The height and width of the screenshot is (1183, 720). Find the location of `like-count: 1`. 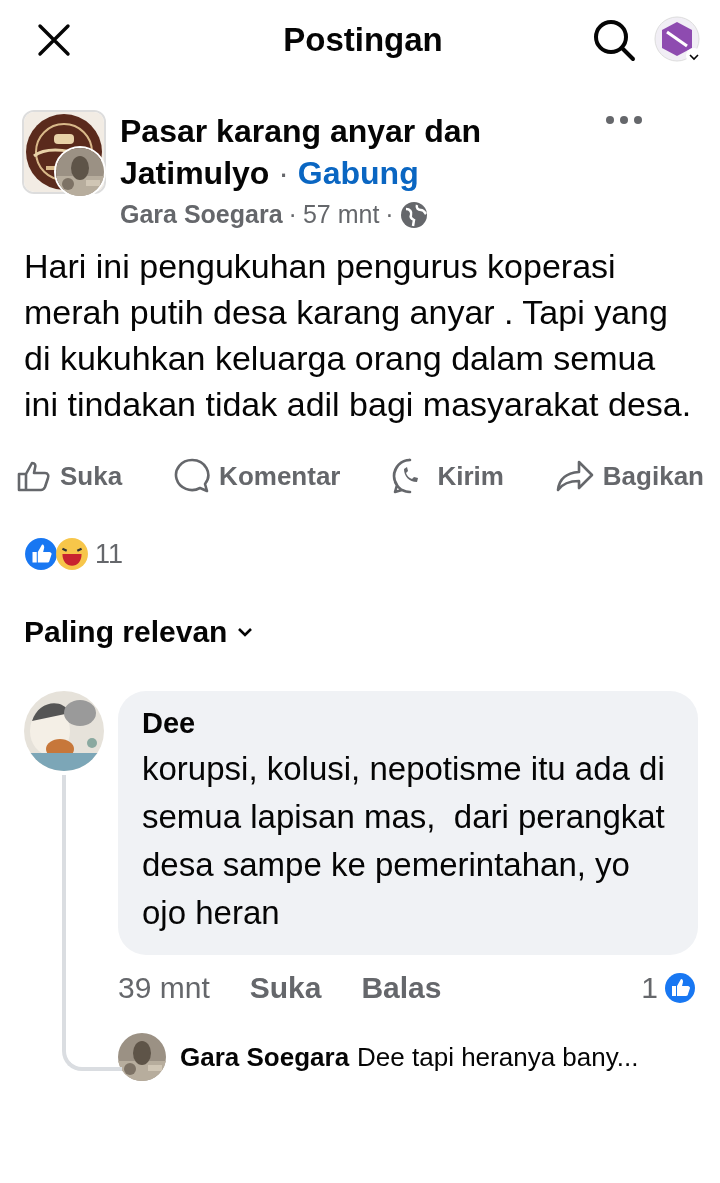

like-count: 1 is located at coordinates (649, 988).